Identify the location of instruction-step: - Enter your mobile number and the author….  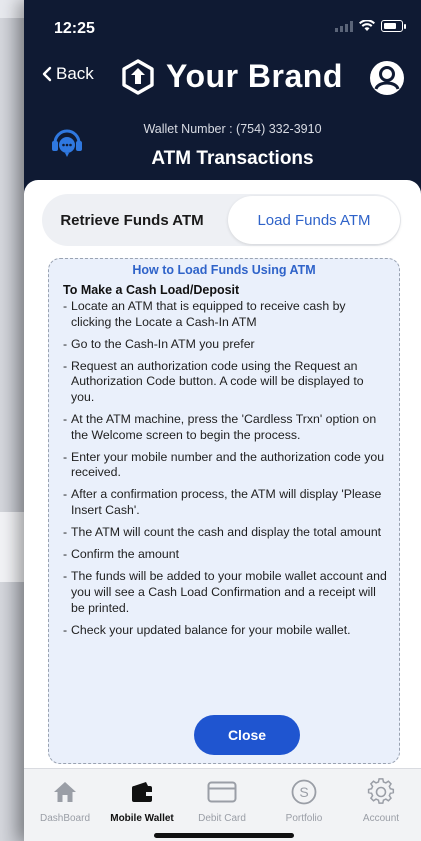
(226, 465).